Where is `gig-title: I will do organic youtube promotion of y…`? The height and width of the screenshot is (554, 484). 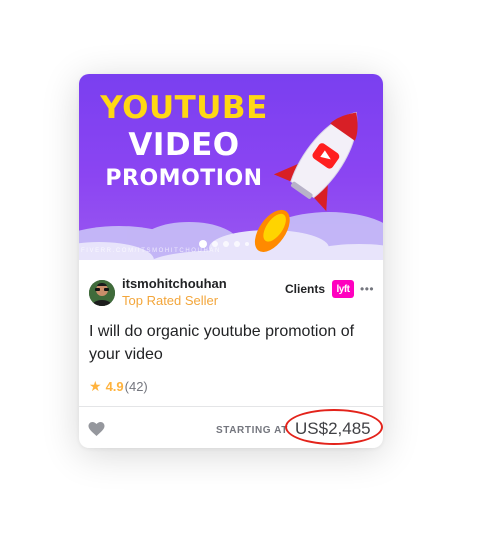 gig-title: I will do organic youtube promotion of y… is located at coordinates (232, 343).